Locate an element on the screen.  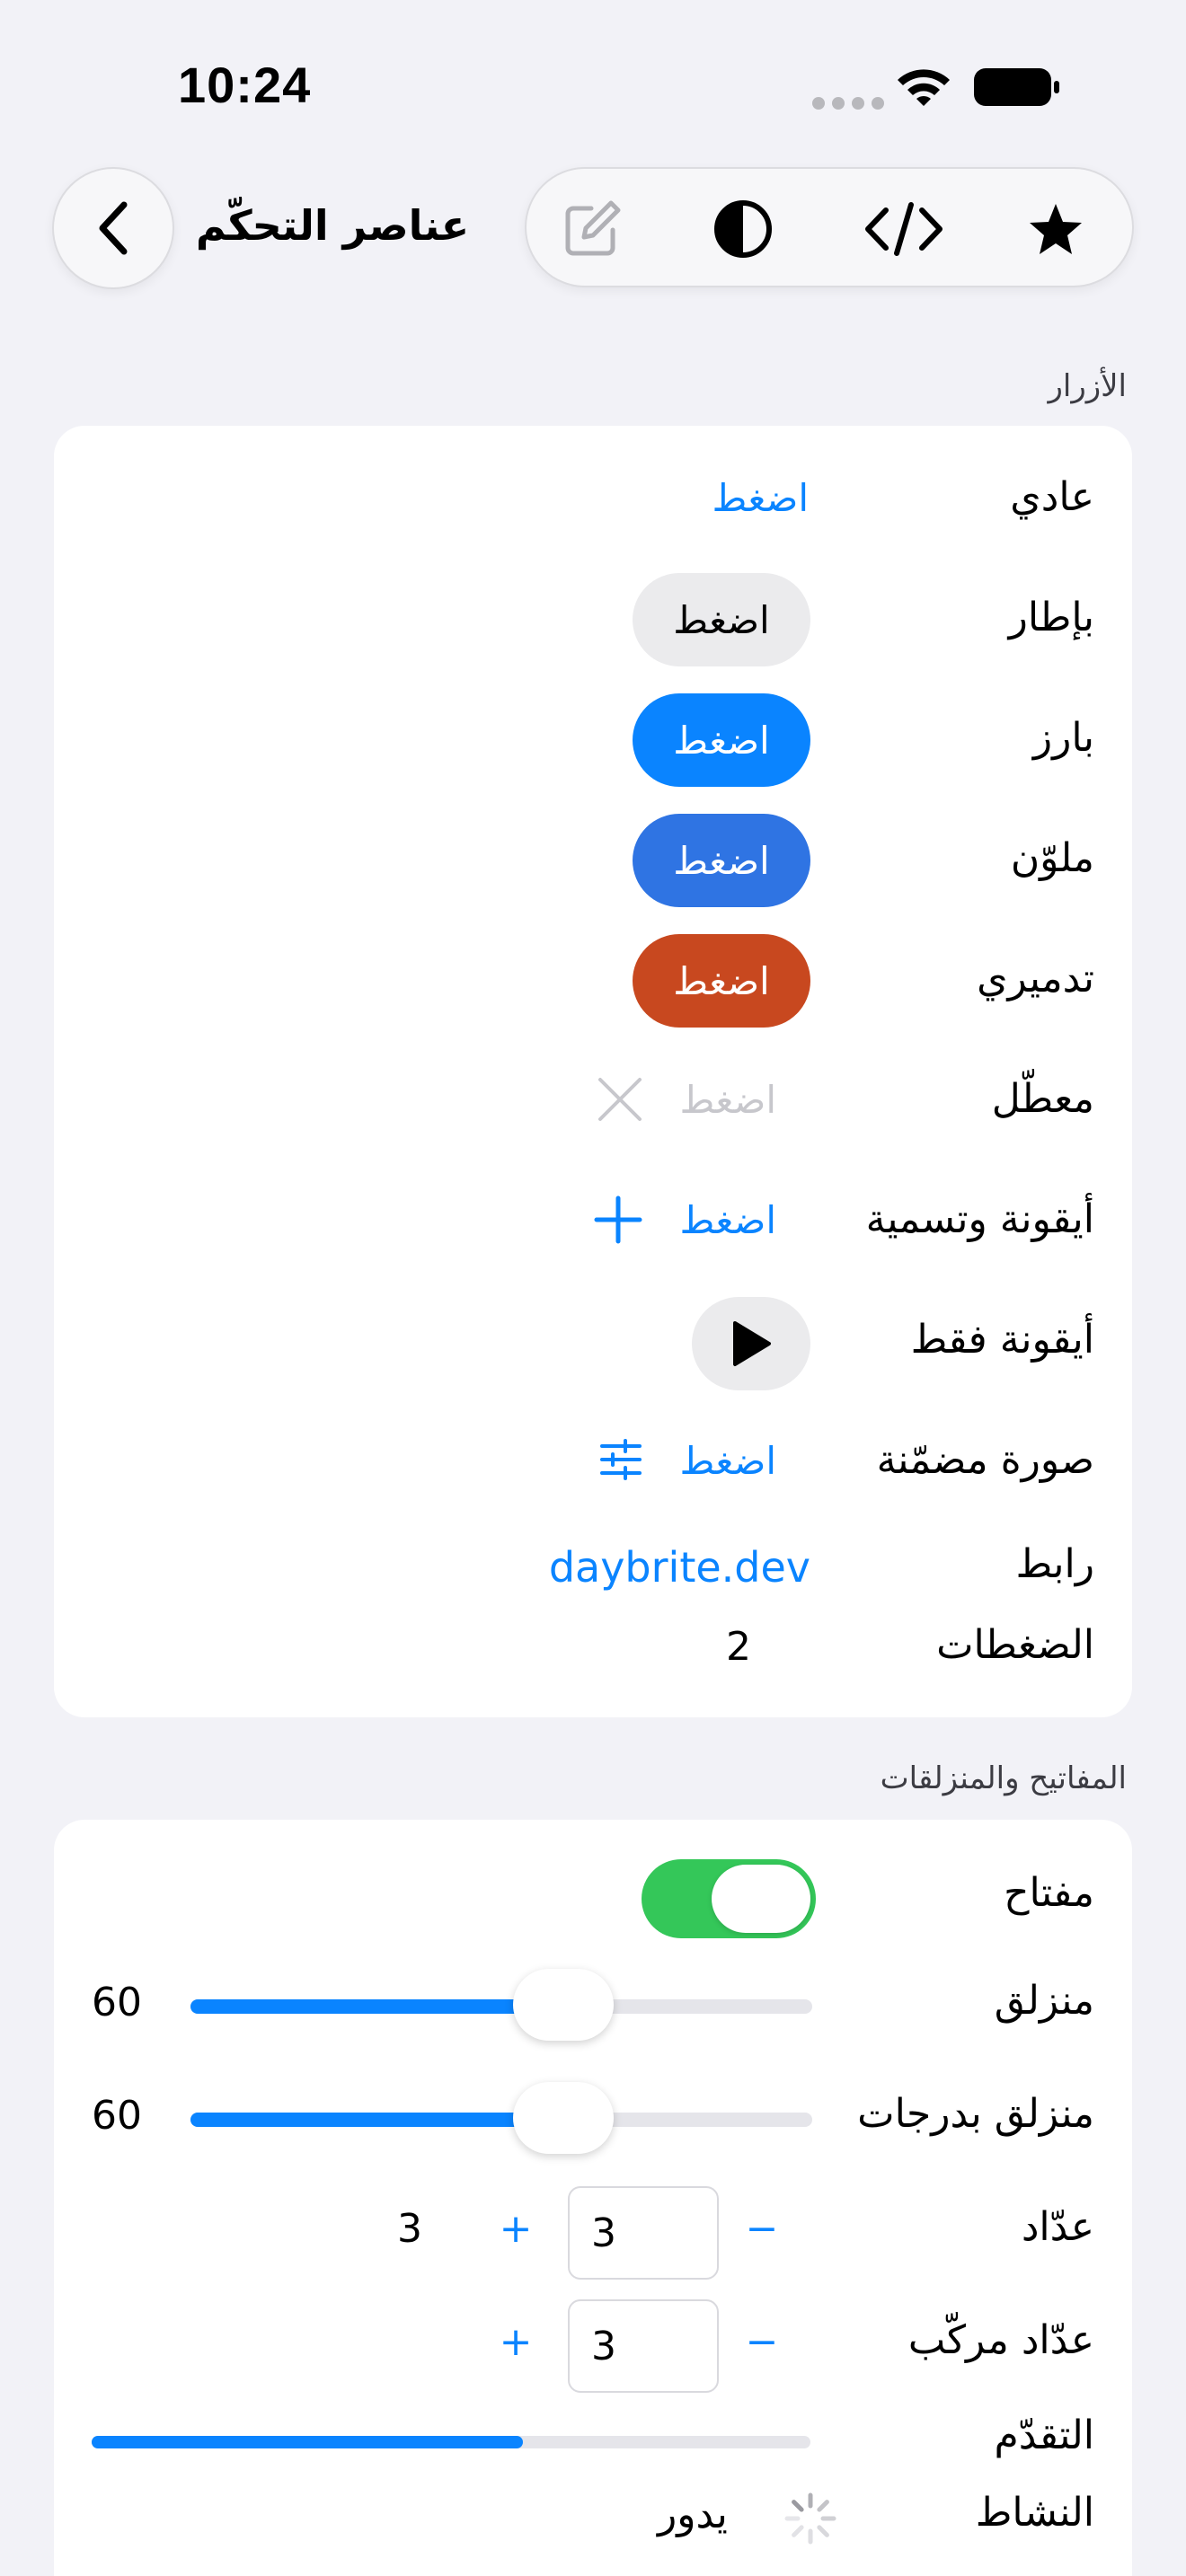
star-icon is located at coordinates (1056, 229).